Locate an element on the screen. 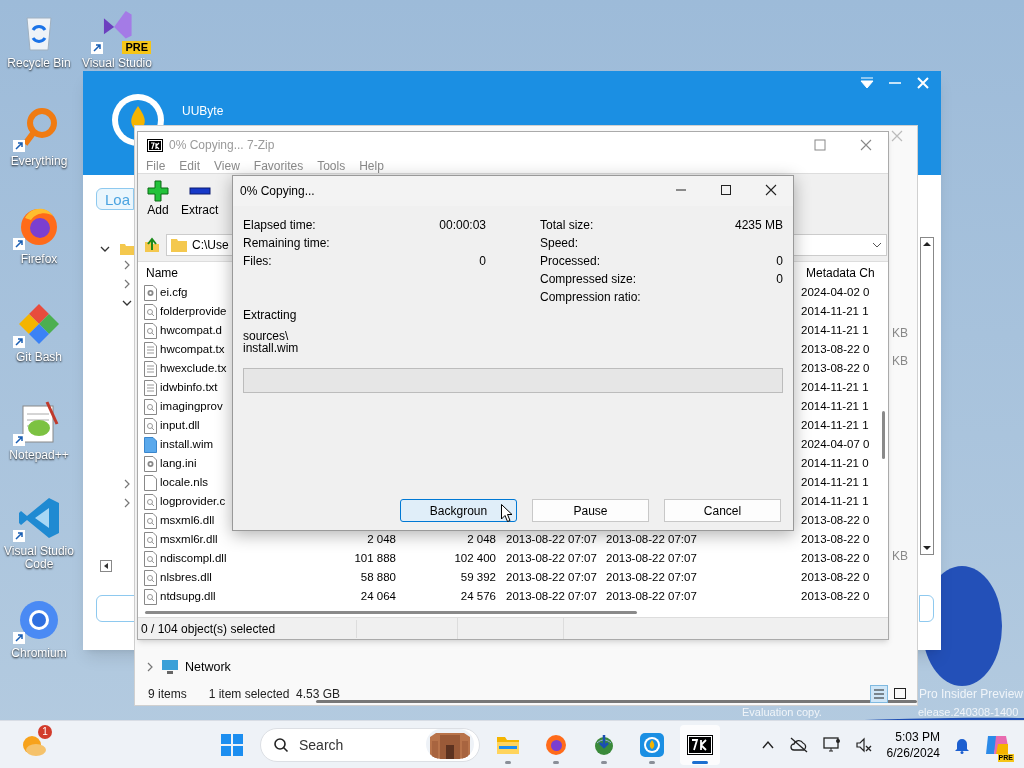 The width and height of the screenshot is (1024, 768). table-cell: 2024-04-02 0 is located at coordinates (835, 291).